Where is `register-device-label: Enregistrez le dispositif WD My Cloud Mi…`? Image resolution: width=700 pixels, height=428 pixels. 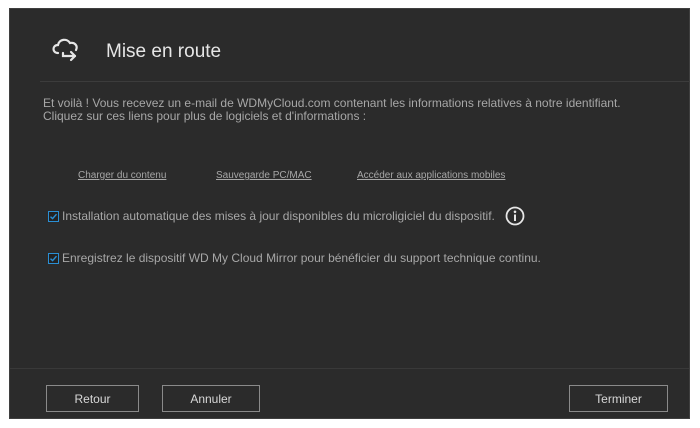
register-device-label: Enregistrez le dispositif WD My Cloud Mi… is located at coordinates (301, 258).